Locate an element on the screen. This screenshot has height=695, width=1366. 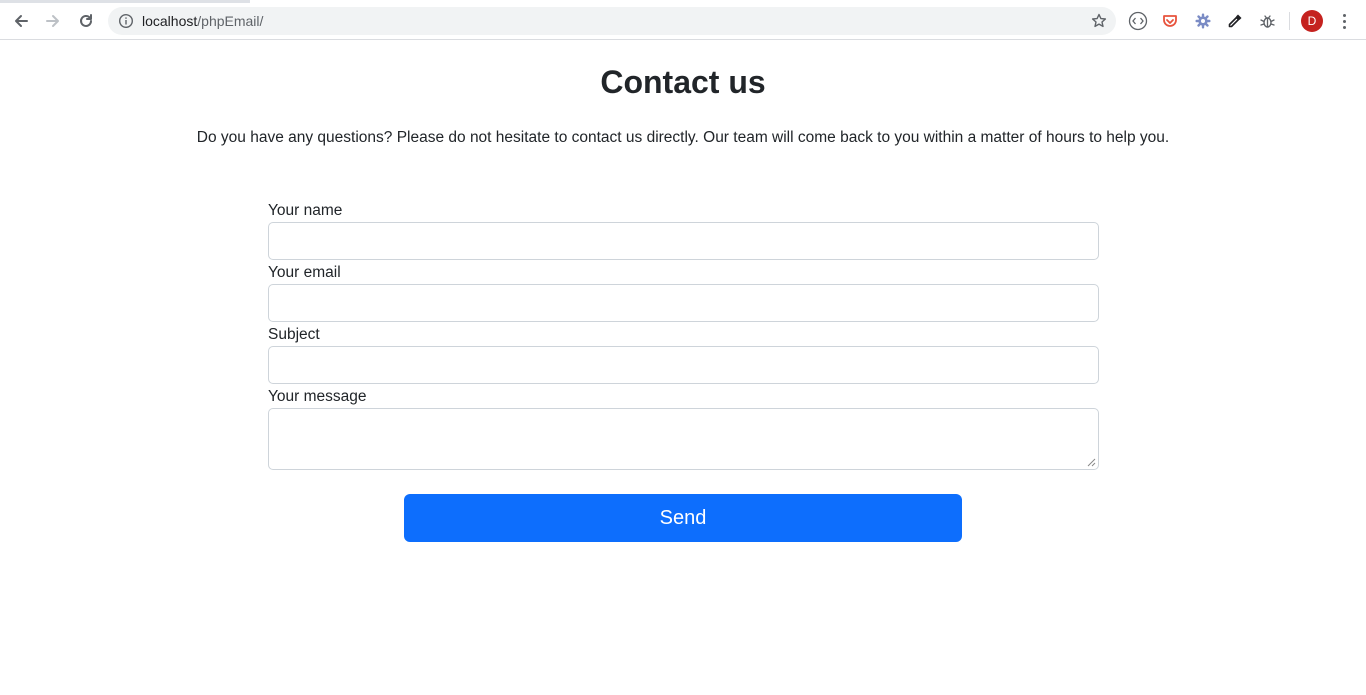
pocket-icon is located at coordinates (1170, 21).